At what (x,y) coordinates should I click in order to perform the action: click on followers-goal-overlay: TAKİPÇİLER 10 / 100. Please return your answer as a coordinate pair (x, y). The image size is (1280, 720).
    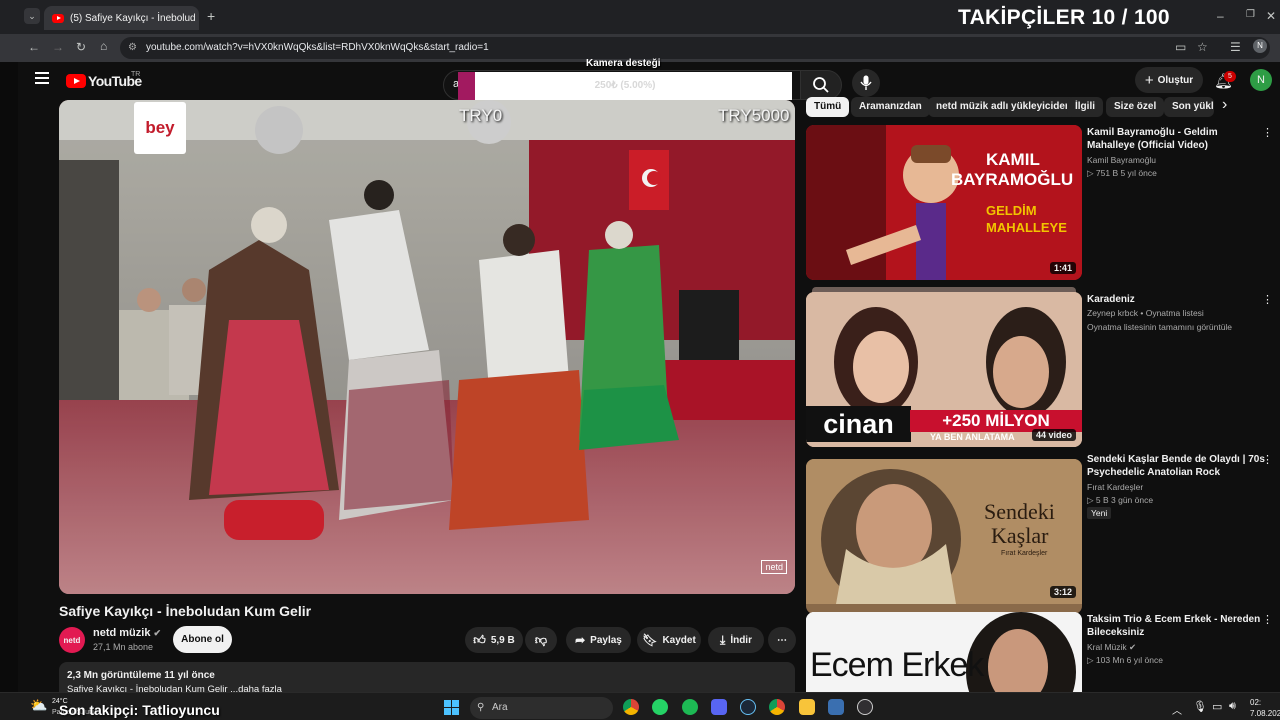
    Looking at the image, I should click on (1064, 17).